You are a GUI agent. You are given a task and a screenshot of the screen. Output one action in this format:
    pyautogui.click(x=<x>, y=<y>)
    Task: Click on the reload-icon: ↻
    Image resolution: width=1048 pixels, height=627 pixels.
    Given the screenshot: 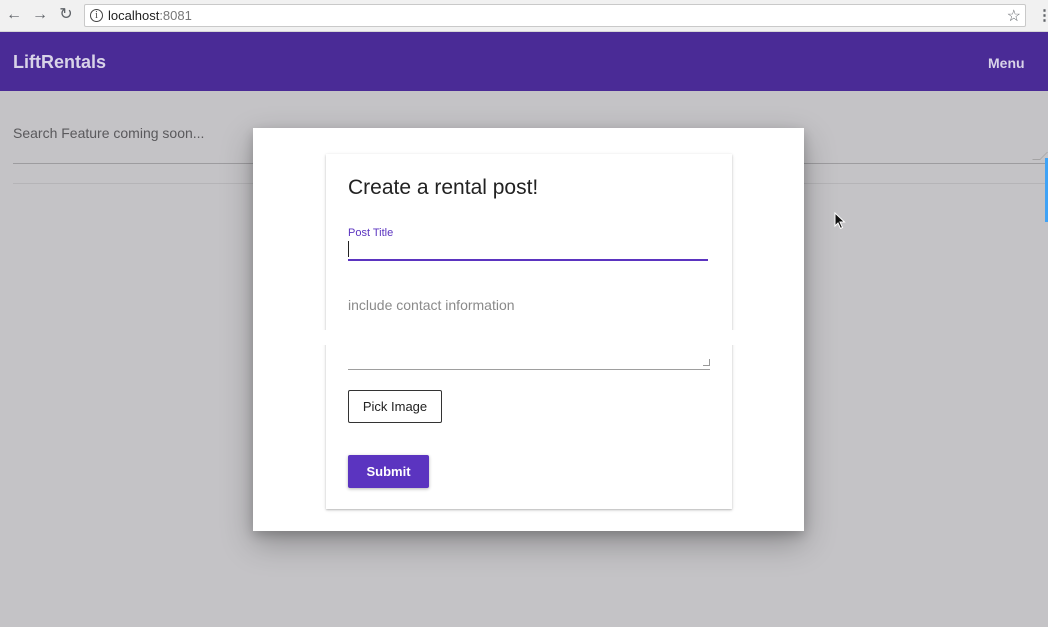 What is the action you would take?
    pyautogui.click(x=66, y=15)
    